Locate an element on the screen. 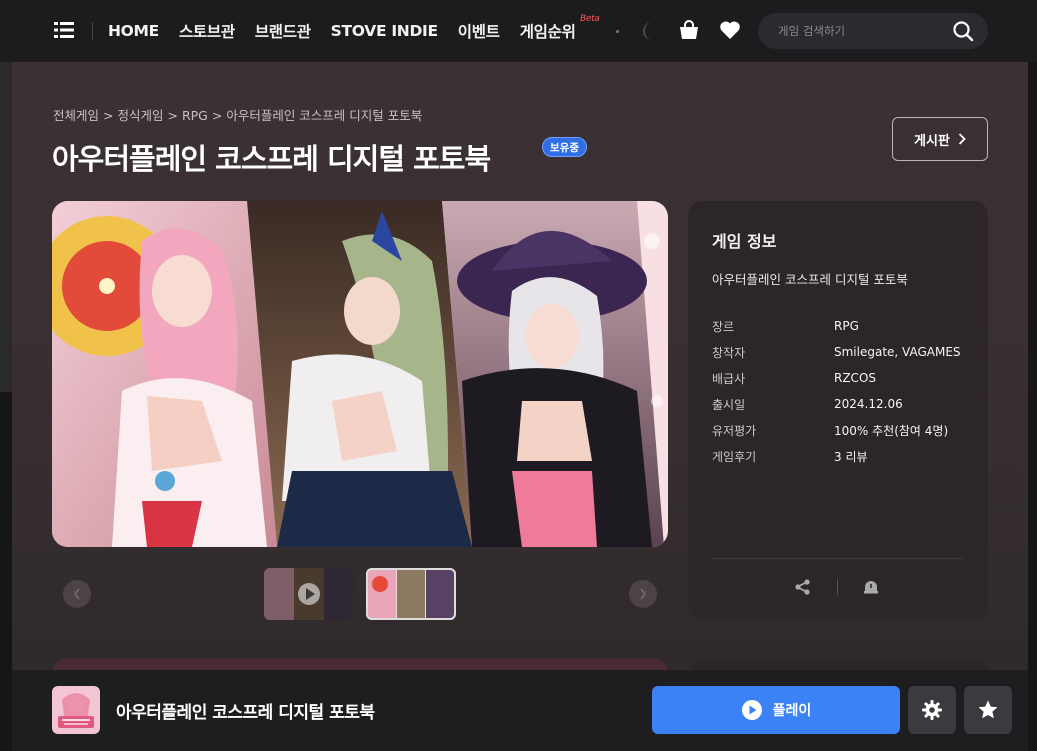 The width and height of the screenshot is (1037, 751). info-heading: 게임 정보 is located at coordinates (744, 241).